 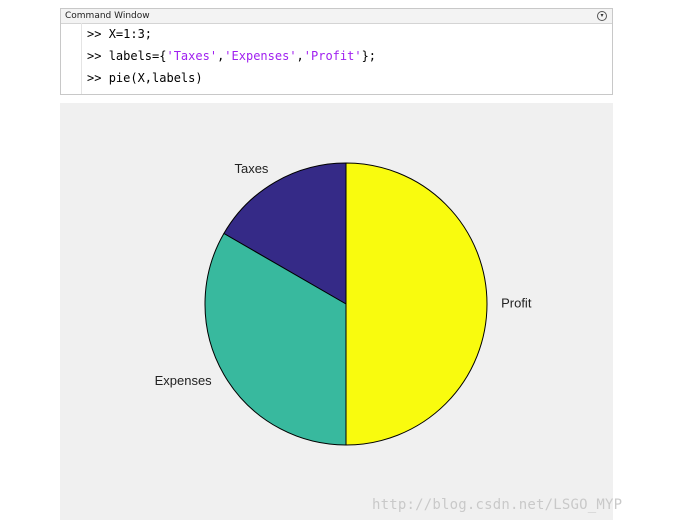 I want to click on command-line: >> labels={'Taxes','Expenses','Profit'};, so click(x=347, y=56).